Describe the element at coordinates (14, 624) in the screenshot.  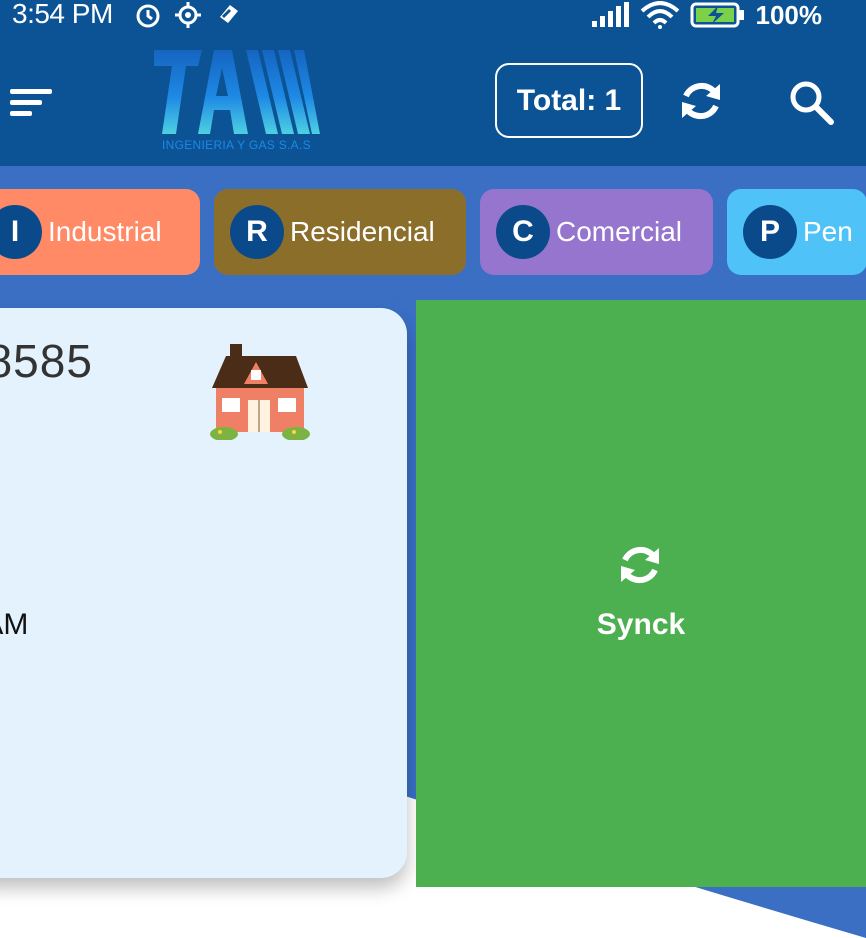
I see `record-time: 0 AM` at that location.